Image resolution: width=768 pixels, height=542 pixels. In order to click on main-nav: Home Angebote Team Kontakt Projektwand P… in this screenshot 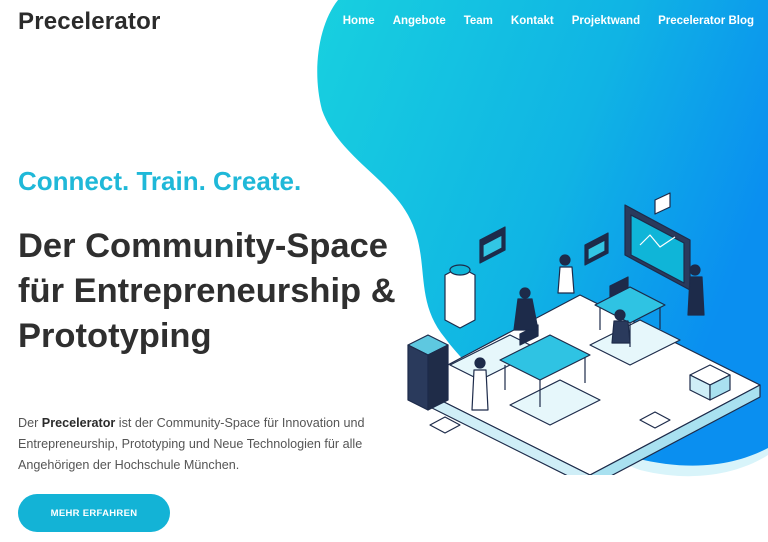, I will do `click(539, 21)`.